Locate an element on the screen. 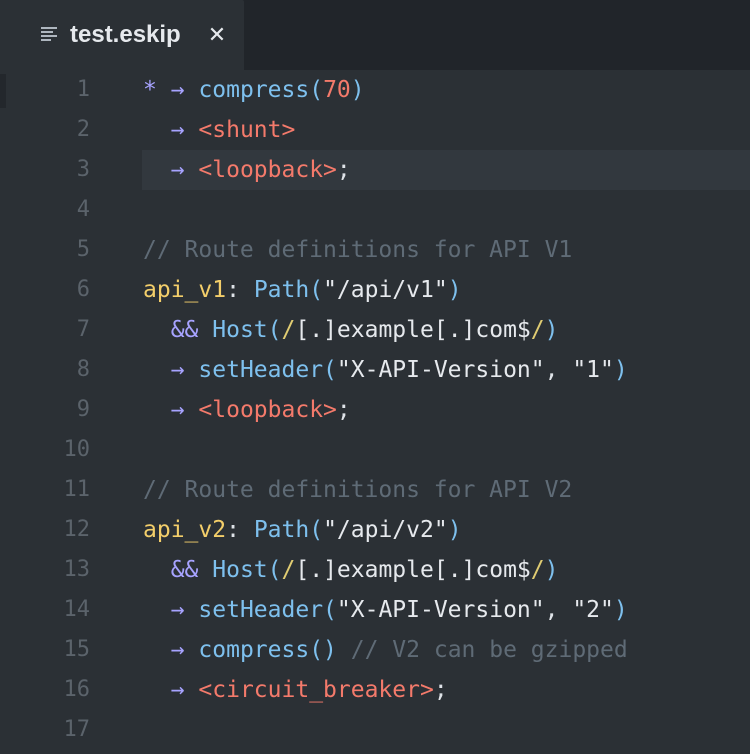 This screenshot has width=750, height=754. line-content: * → compress(70) is located at coordinates (254, 90).